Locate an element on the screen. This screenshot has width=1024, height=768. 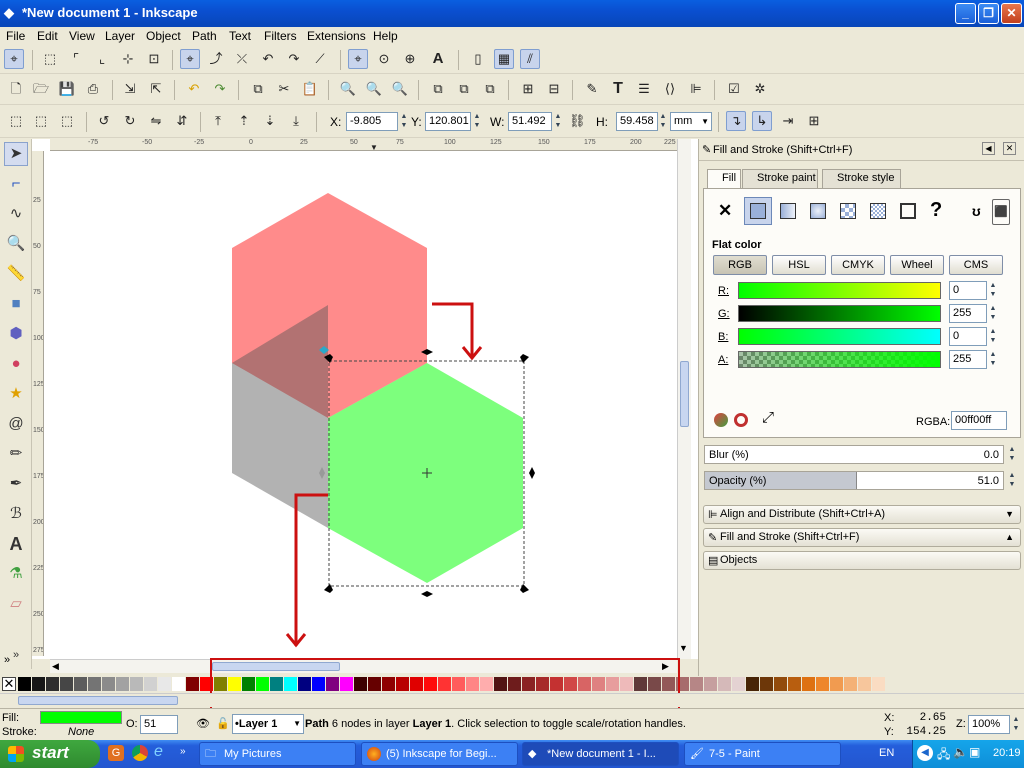
snap-bbox-edge-icon: ⌜ is located at coordinates (76, 59).